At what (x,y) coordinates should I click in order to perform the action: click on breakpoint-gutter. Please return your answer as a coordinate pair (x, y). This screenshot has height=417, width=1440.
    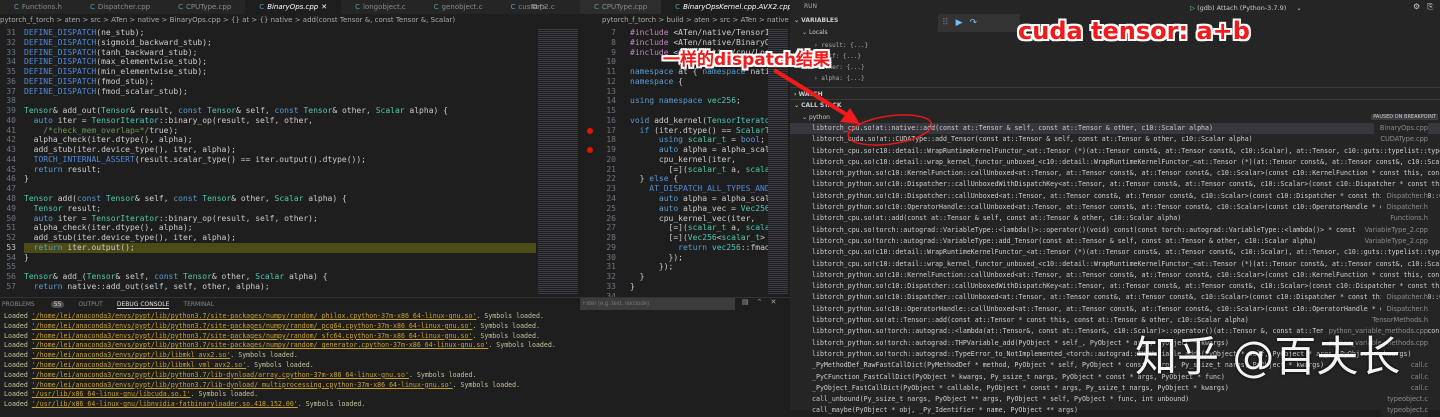
    Looking at the image, I should click on (590, 162).